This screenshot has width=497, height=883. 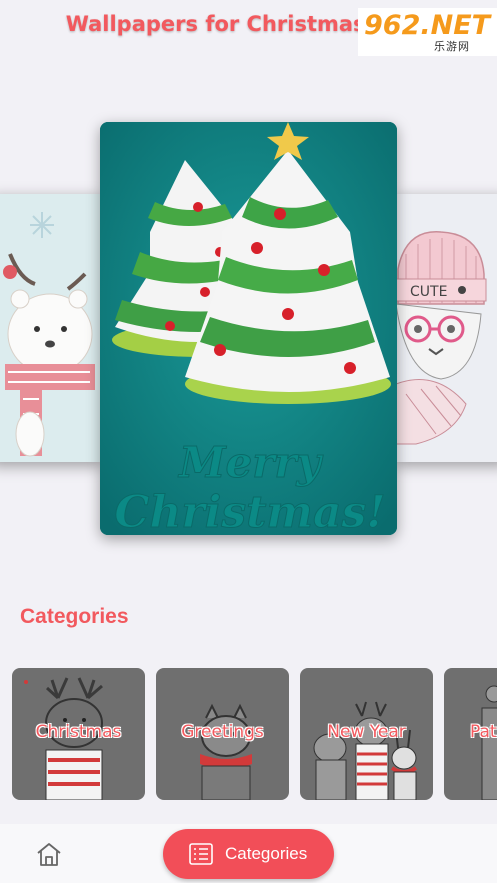 I want to click on categories-tab: Categories, so click(x=248, y=854).